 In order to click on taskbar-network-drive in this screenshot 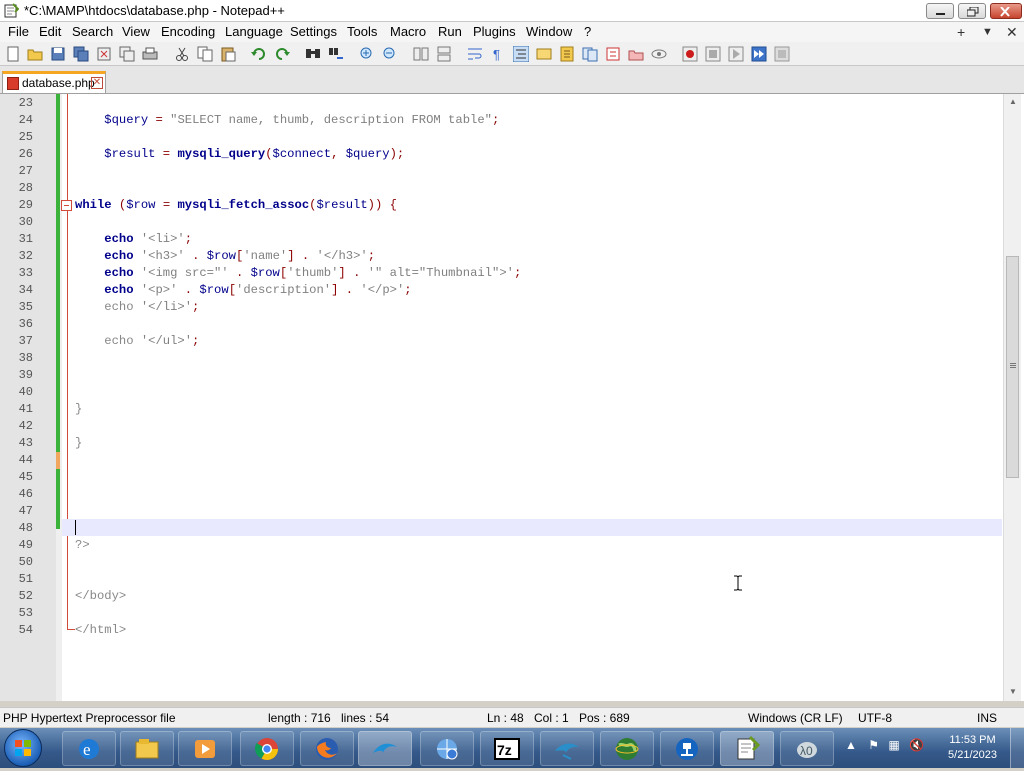, I will do `click(687, 748)`.